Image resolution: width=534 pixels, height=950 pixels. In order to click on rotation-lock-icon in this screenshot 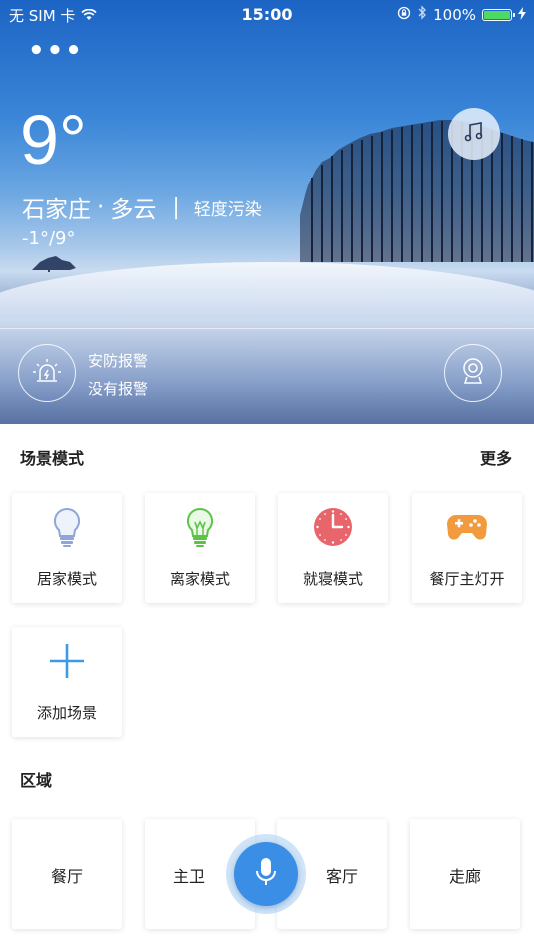, I will do `click(404, 15)`.